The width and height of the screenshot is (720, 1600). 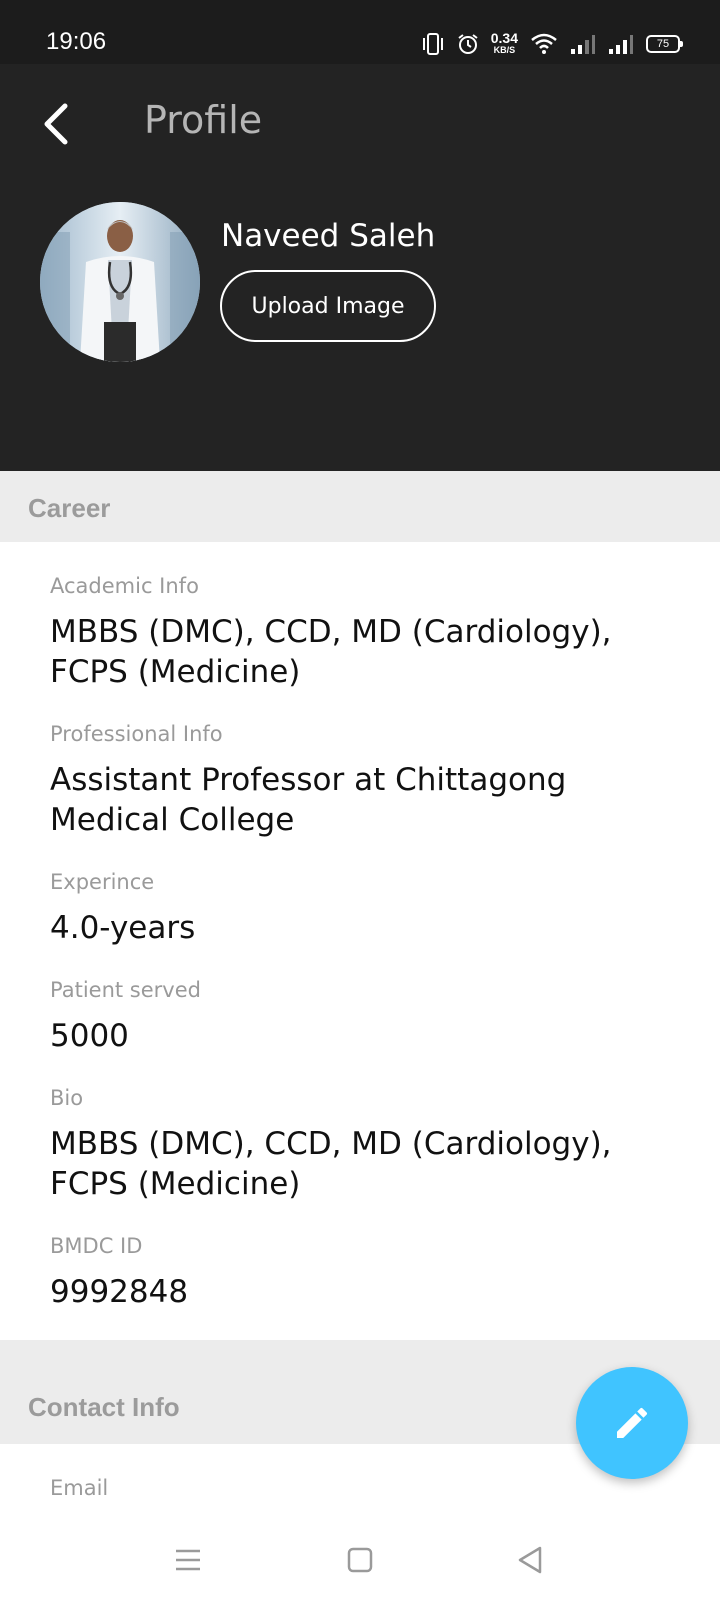 I want to click on user-name: Naveed Saleh, so click(x=328, y=236).